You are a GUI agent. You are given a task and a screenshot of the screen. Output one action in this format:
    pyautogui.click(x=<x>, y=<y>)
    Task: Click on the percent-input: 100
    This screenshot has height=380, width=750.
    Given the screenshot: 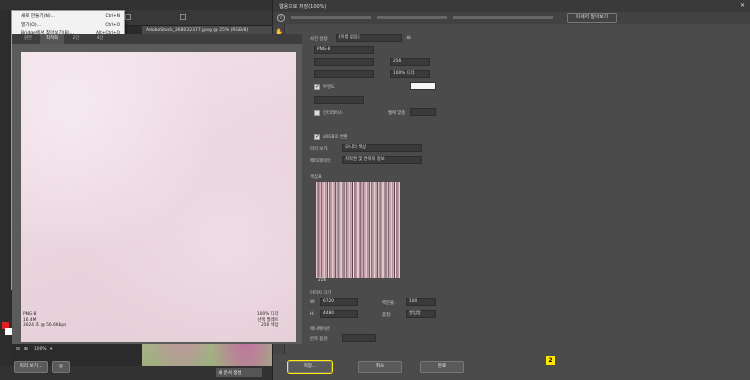 What is the action you would take?
    pyautogui.click(x=421, y=302)
    